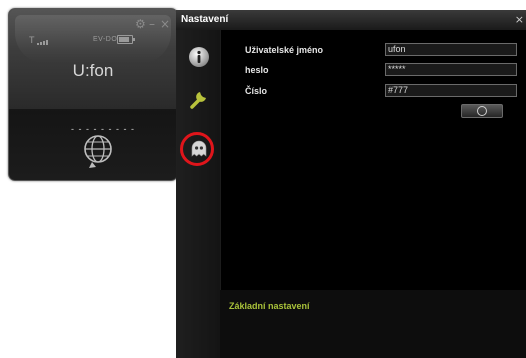 The width and height of the screenshot is (526, 358). Describe the element at coordinates (205, 19) in the screenshot. I see `window-title: Nastavení` at that location.